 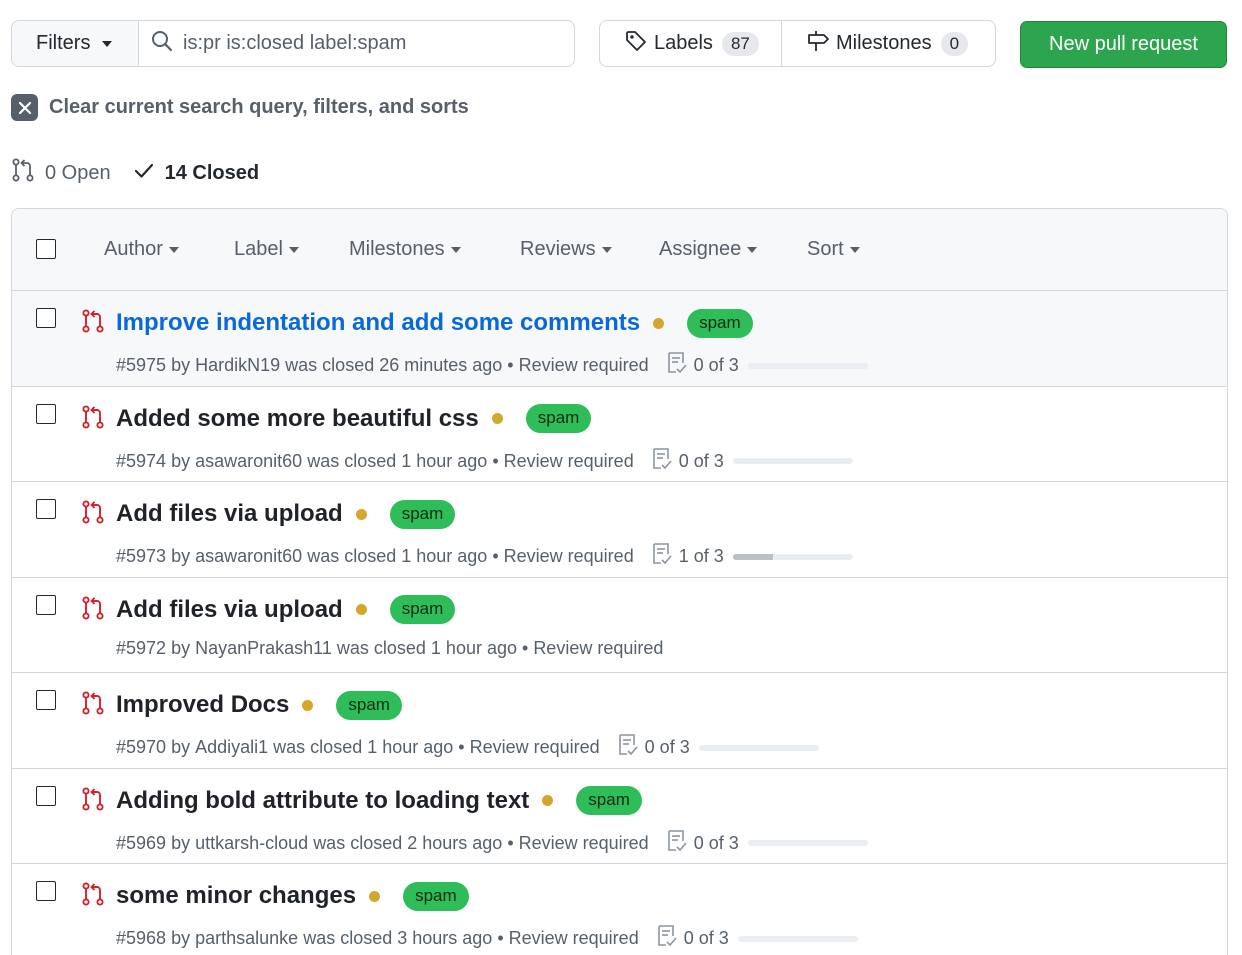 What do you see at coordinates (24, 107) in the screenshot?
I see `close-icon` at bounding box center [24, 107].